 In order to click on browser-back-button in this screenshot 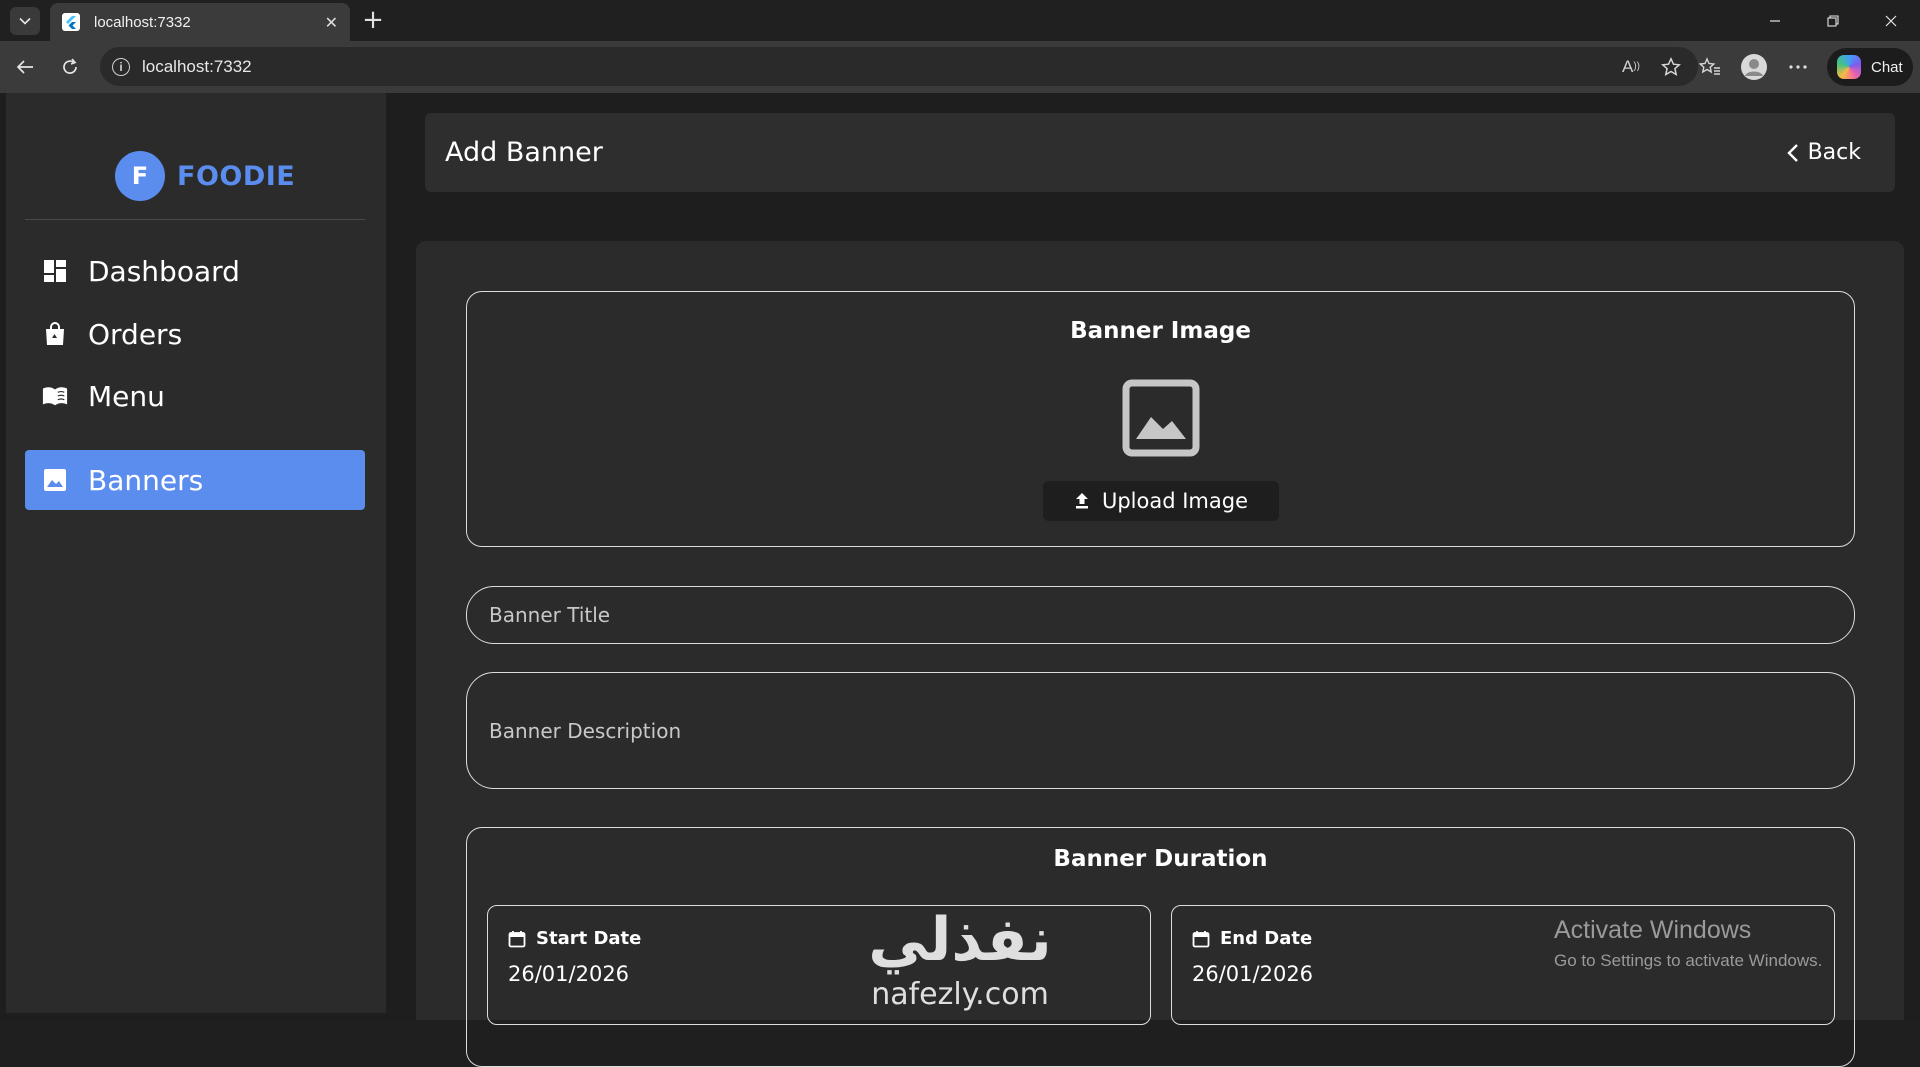, I will do `click(25, 67)`.